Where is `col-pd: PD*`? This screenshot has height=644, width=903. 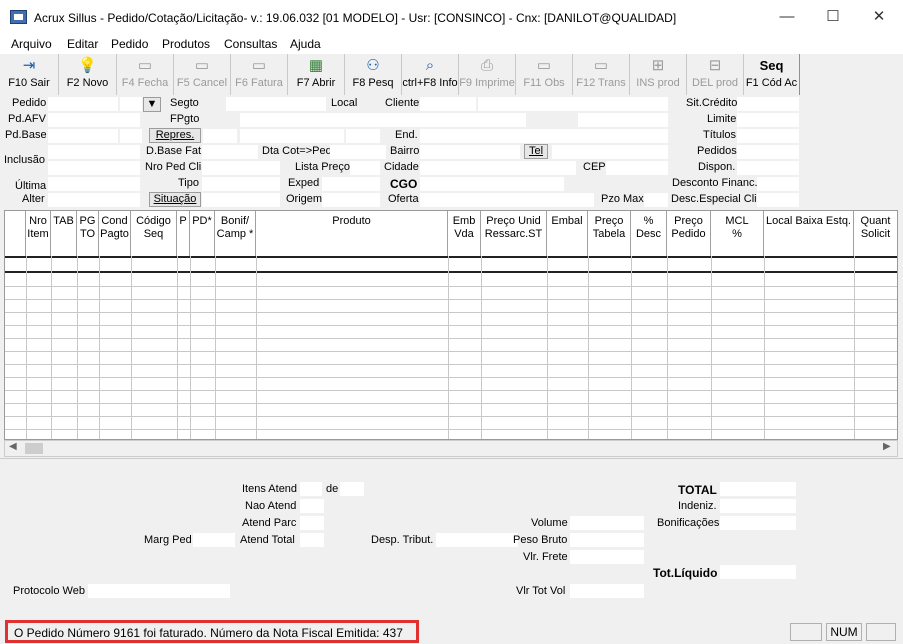 col-pd: PD* is located at coordinates (202, 233).